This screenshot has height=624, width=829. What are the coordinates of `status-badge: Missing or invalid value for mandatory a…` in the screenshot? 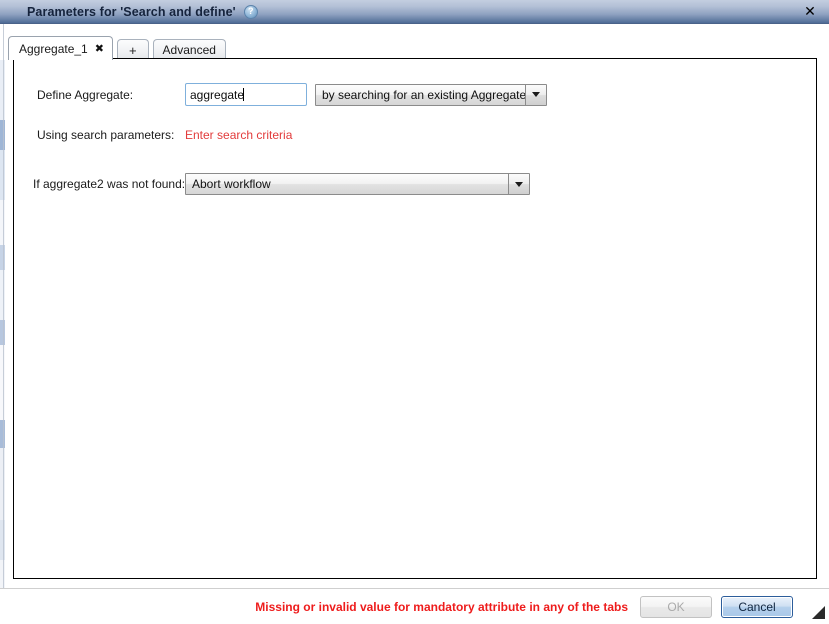 It's located at (441, 606).